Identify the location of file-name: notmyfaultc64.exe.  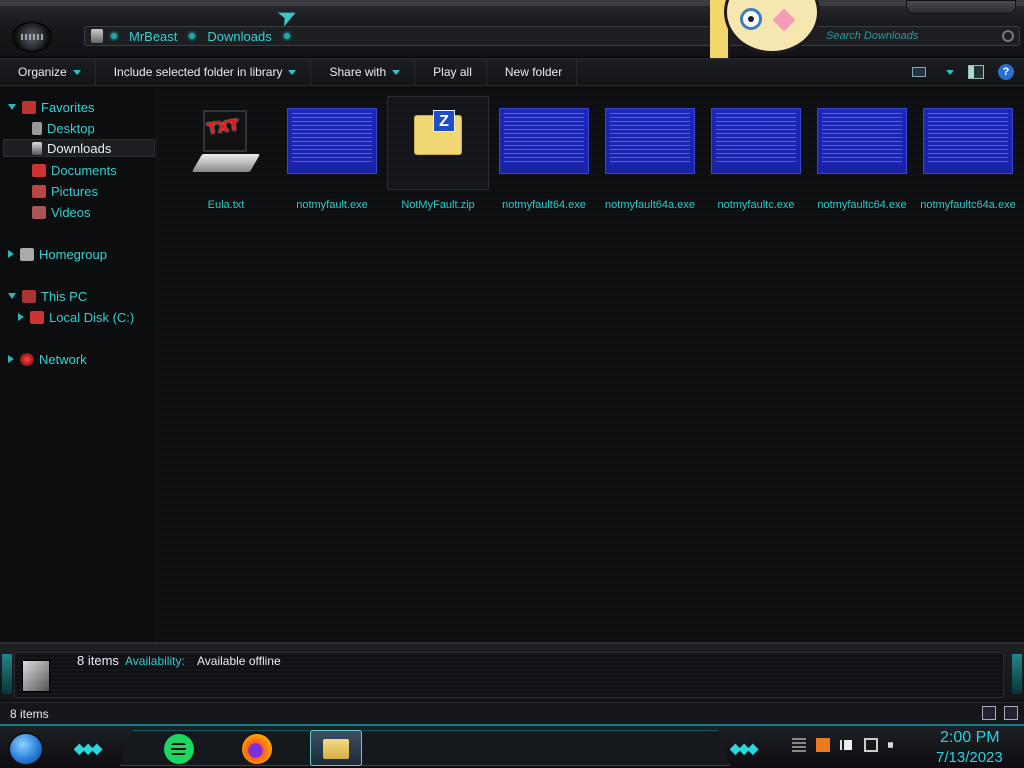
(862, 205).